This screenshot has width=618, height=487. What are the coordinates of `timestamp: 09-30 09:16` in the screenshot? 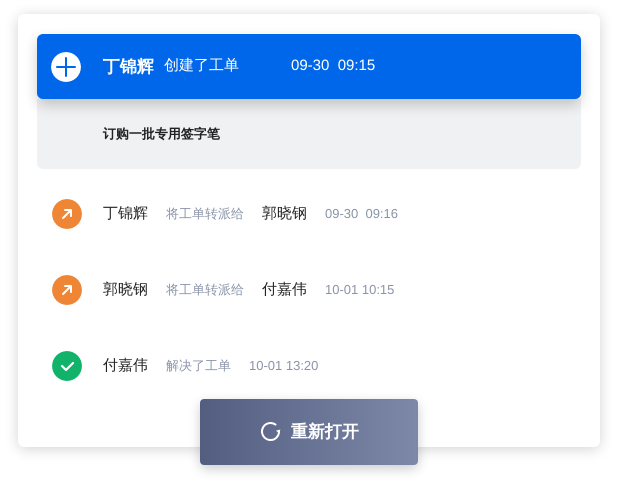 It's located at (361, 214).